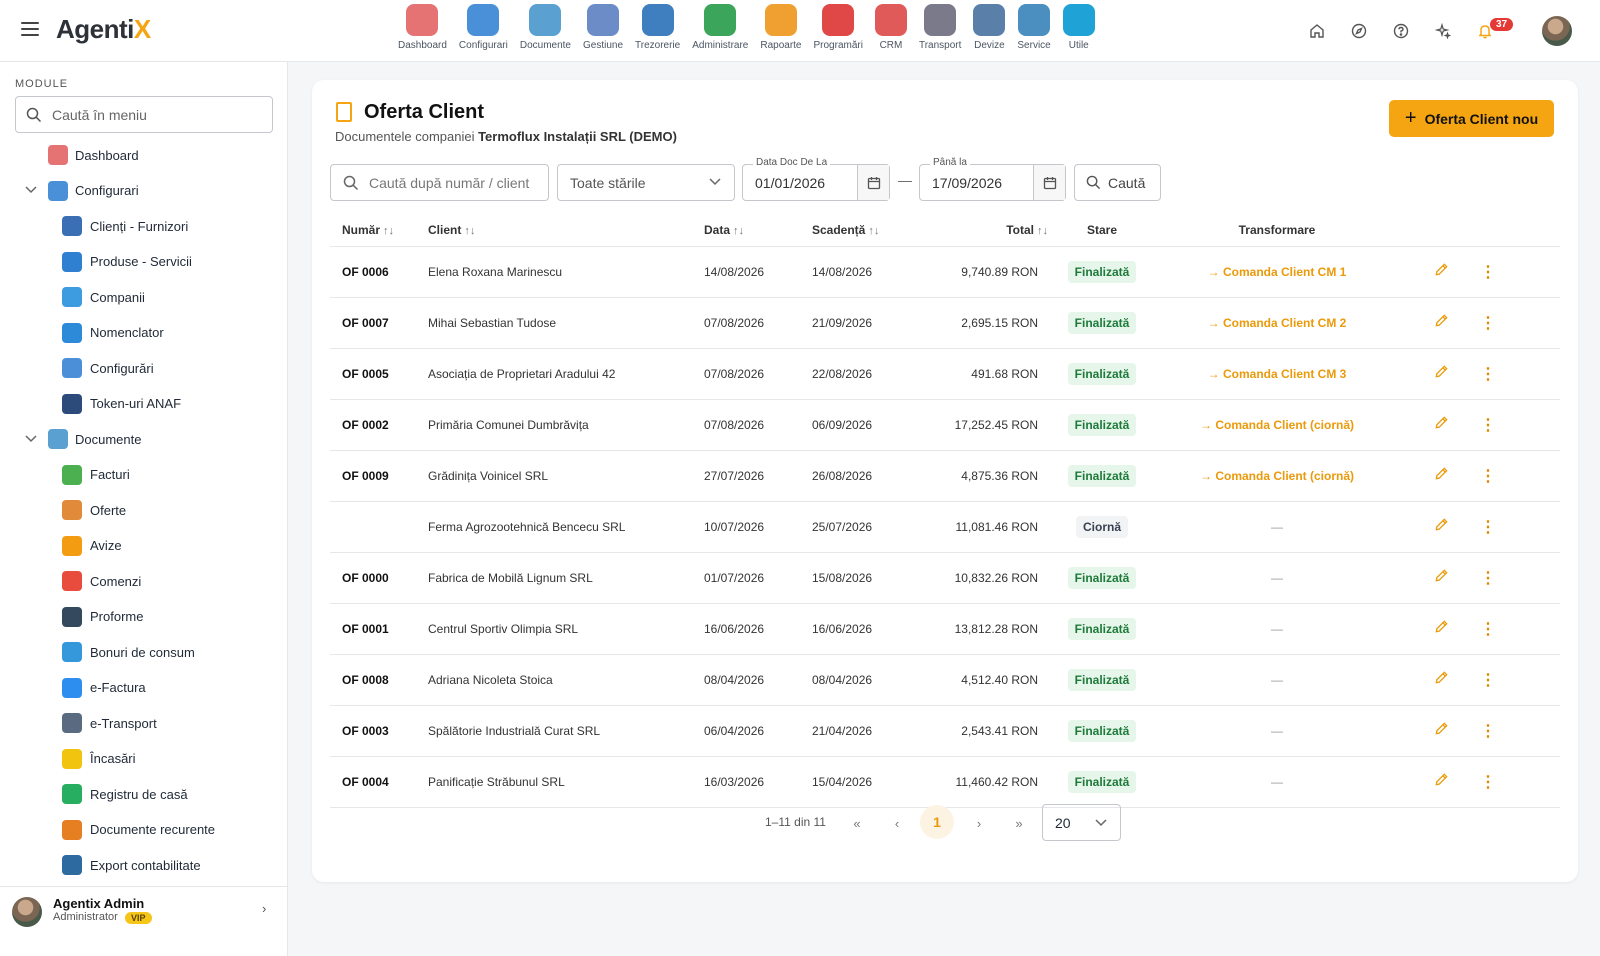 The width and height of the screenshot is (1600, 956). Describe the element at coordinates (379, 230) in the screenshot. I see `column-header-number: Număr ↑↓` at that location.